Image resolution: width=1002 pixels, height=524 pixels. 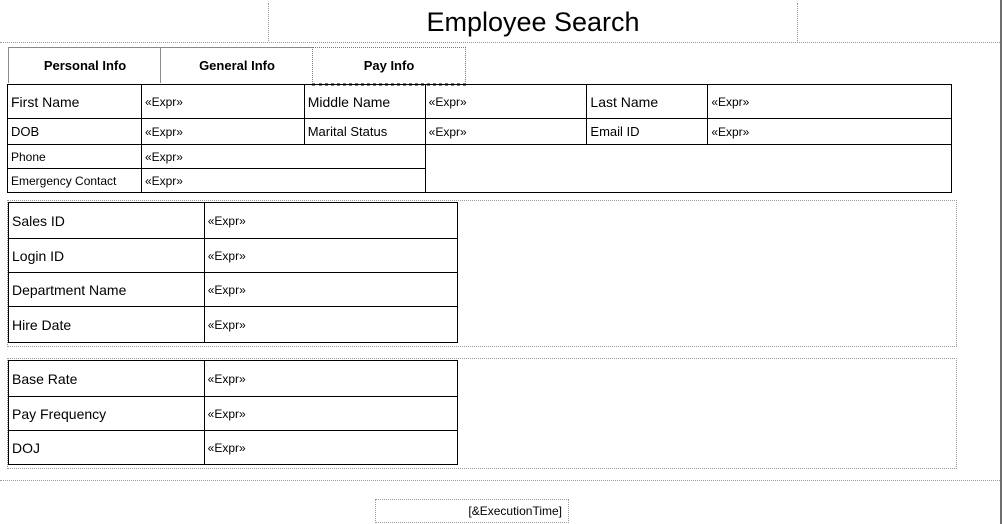 What do you see at coordinates (829, 131) in the screenshot?
I see `email-id-value: «Expr»` at bounding box center [829, 131].